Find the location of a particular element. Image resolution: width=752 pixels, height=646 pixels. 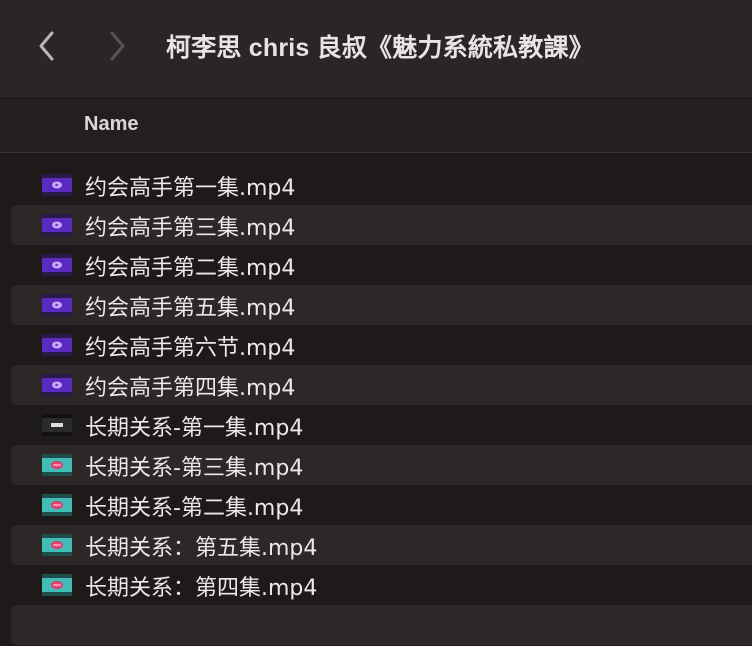

empty-row is located at coordinates (381, 625).